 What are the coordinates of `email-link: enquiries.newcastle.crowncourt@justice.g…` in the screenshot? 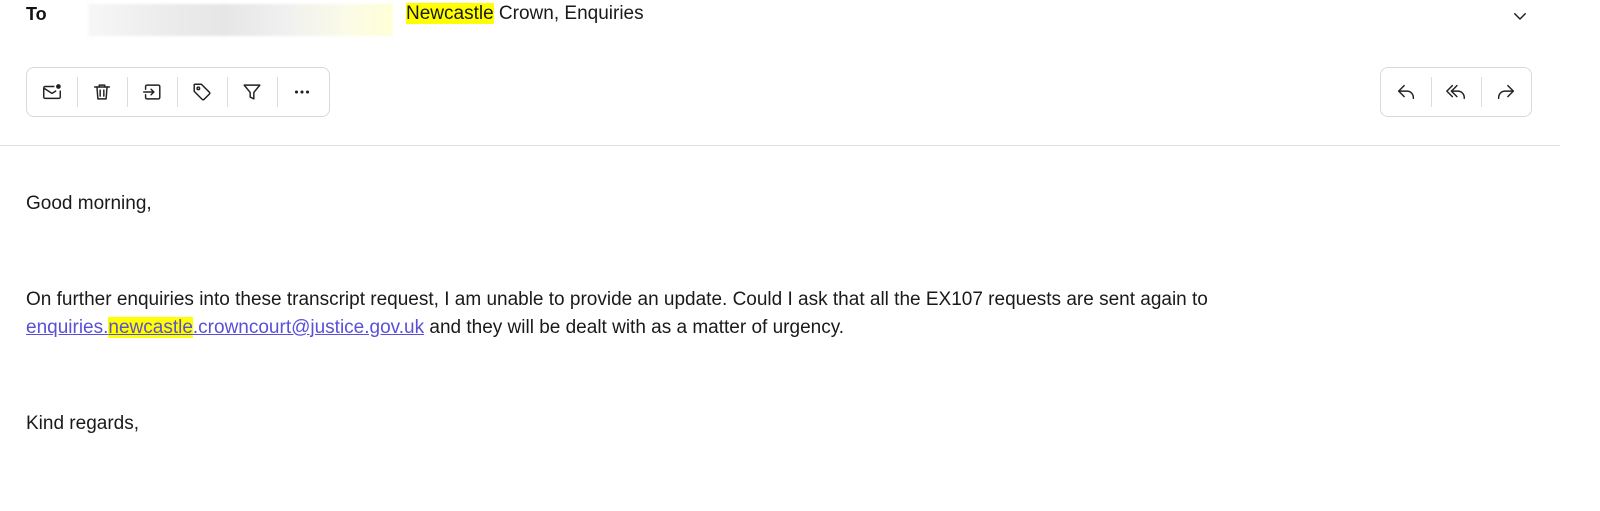 It's located at (225, 327).